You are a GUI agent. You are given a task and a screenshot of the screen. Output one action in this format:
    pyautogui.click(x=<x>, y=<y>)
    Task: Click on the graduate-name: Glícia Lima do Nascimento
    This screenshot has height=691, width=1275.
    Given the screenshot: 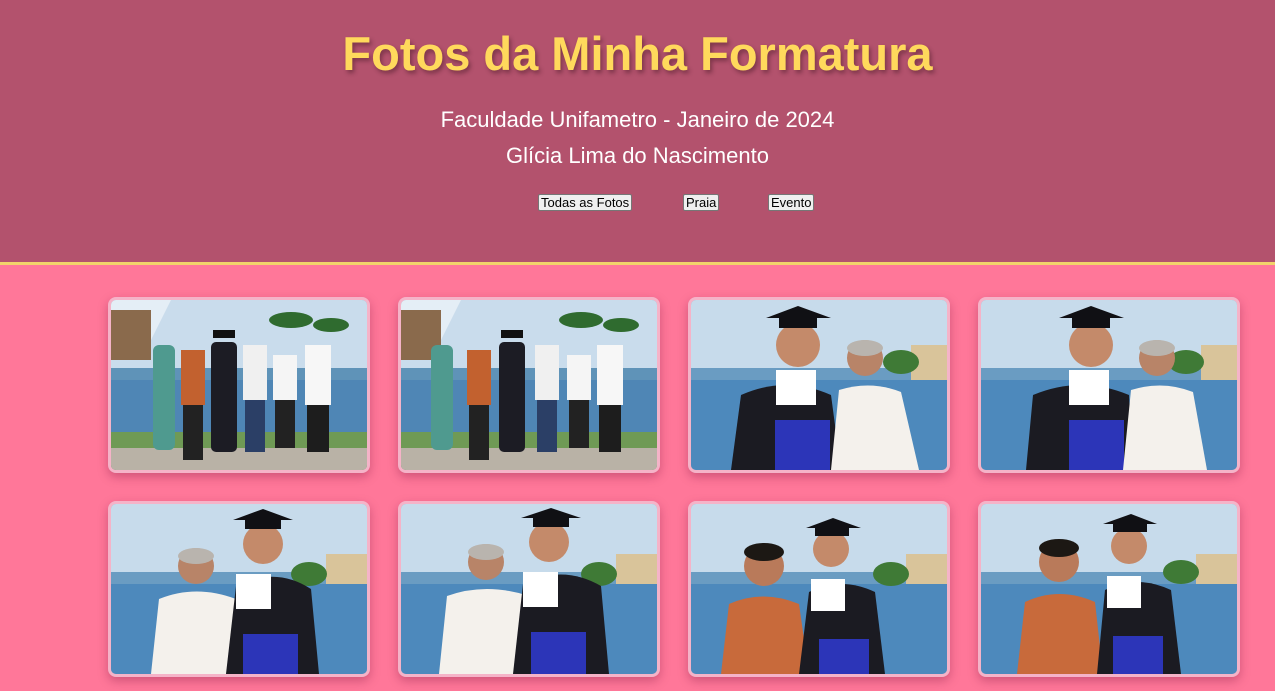 What is the action you would take?
    pyautogui.click(x=637, y=155)
    